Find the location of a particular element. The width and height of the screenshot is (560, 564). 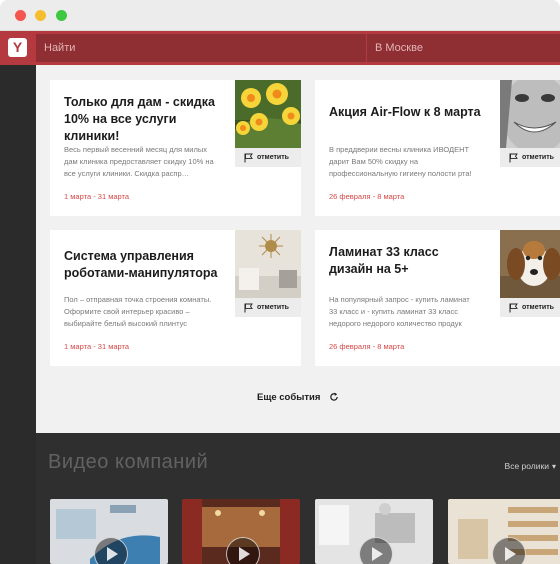

all-videos-link: Все ролики ▾ is located at coordinates (532, 466).